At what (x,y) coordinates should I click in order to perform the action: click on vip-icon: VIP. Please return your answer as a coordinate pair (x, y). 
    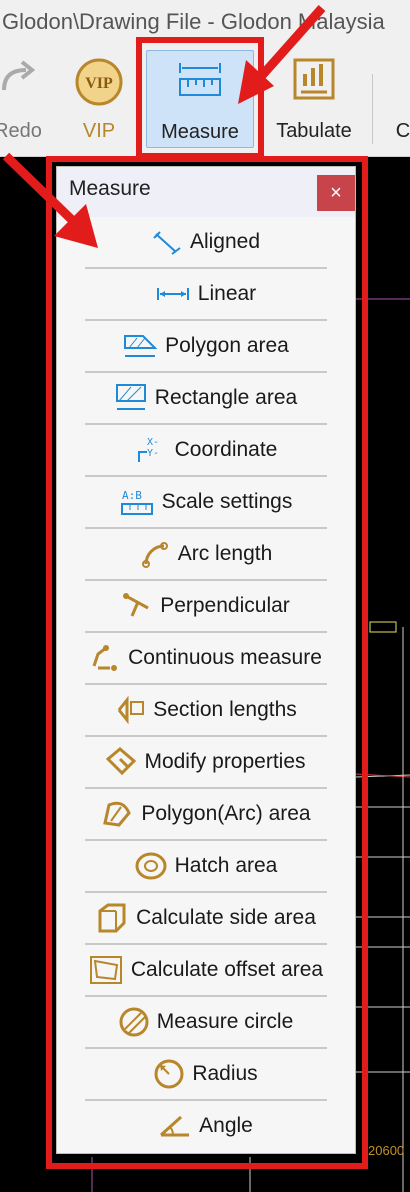
    Looking at the image, I should click on (99, 82).